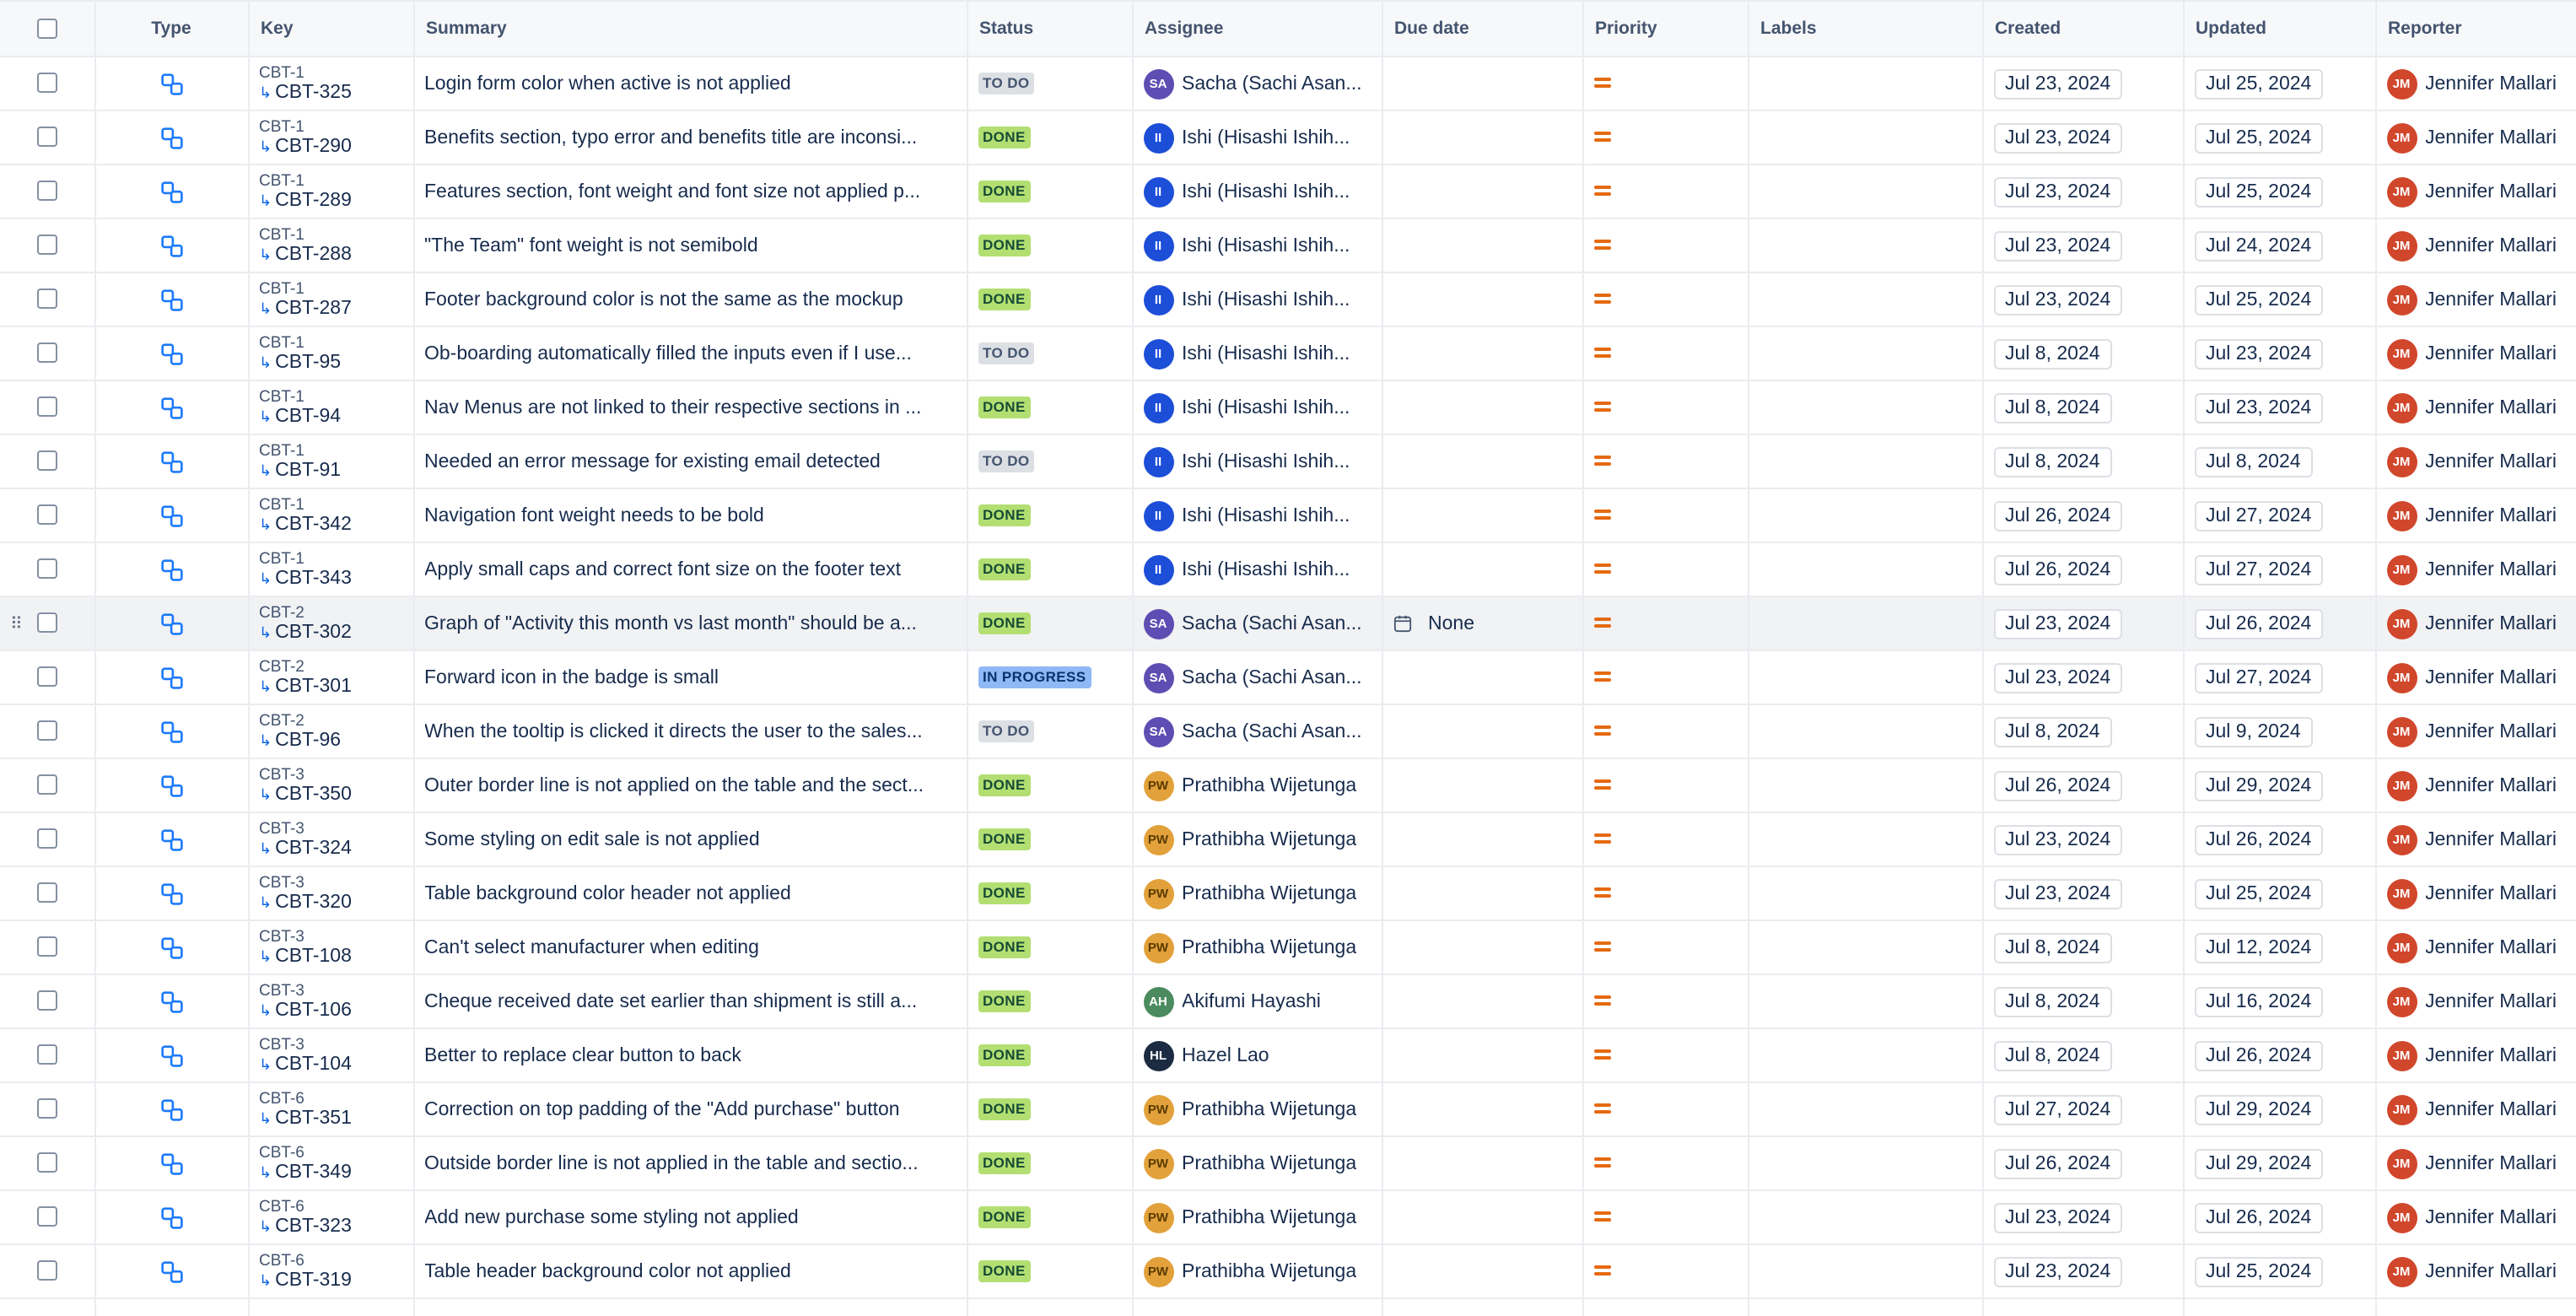 The height and width of the screenshot is (1316, 2576). What do you see at coordinates (690, 839) in the screenshot?
I see `summary-cell: Some styling on edit sale is not applied` at bounding box center [690, 839].